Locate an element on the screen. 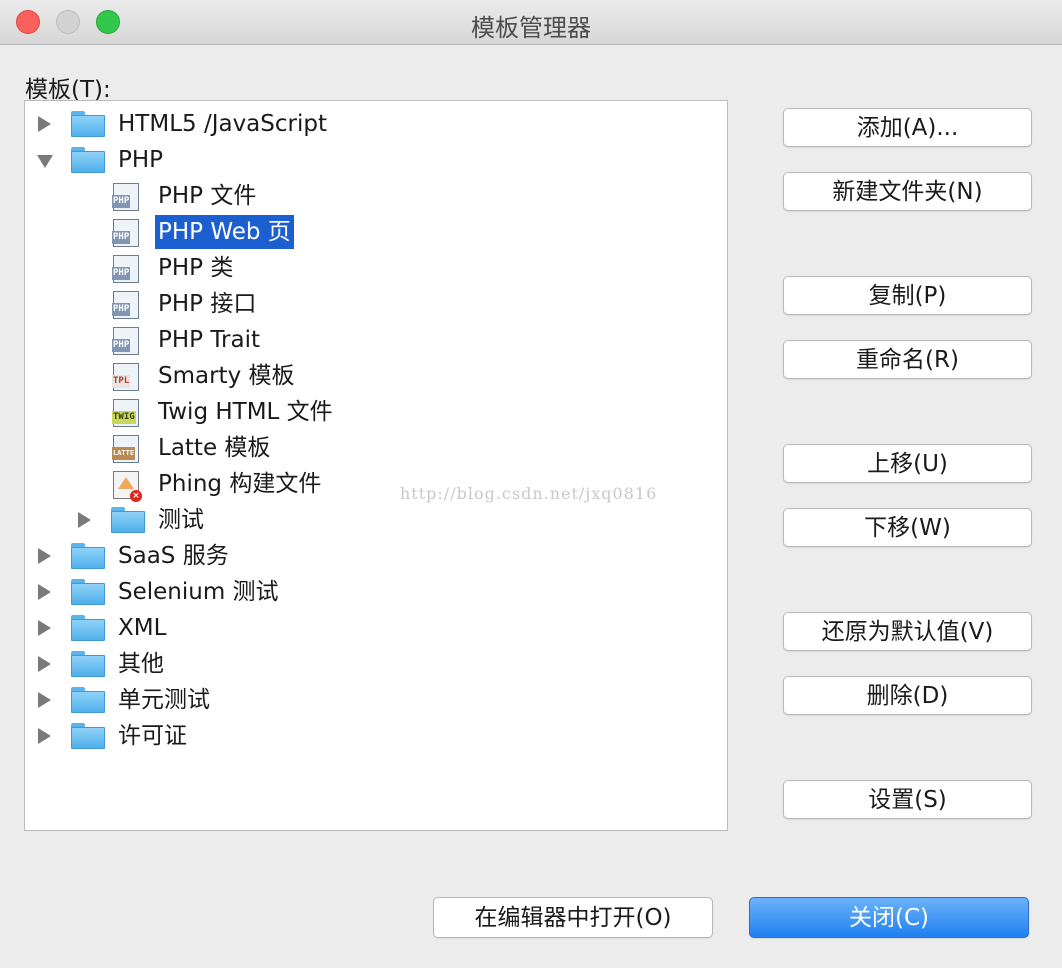 Image resolution: width=1062 pixels, height=968 pixels. tree-item-label-selected: PHP Web 页 is located at coordinates (224, 232).